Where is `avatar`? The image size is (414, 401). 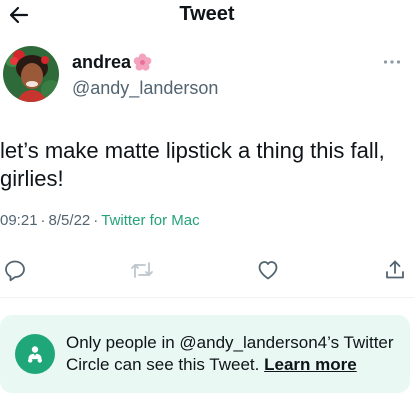 avatar is located at coordinates (31, 74).